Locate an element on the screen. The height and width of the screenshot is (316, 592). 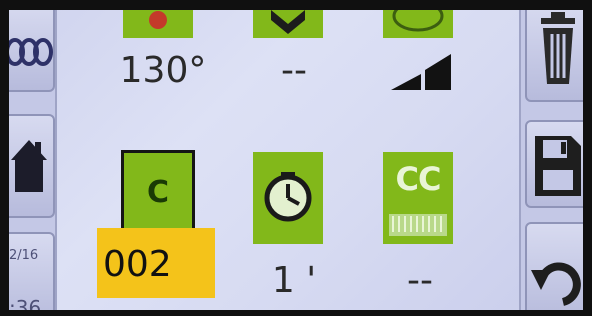
mode-value: -- is located at coordinates (294, 70).